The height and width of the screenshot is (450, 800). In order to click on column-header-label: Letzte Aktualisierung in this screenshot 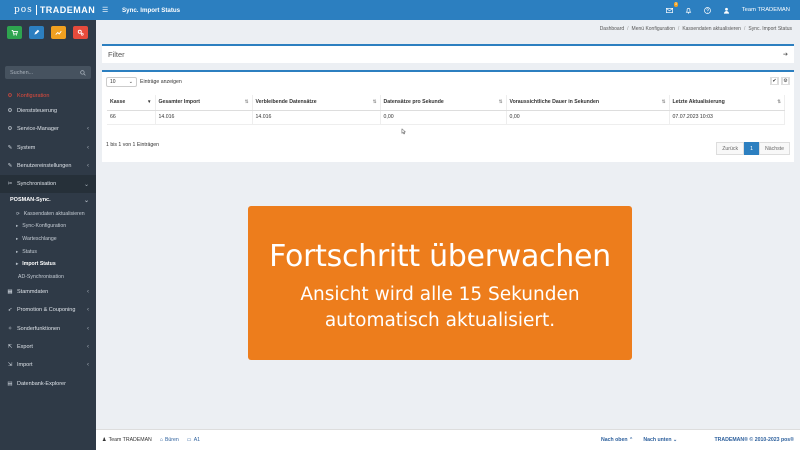, I will do `click(698, 102)`.